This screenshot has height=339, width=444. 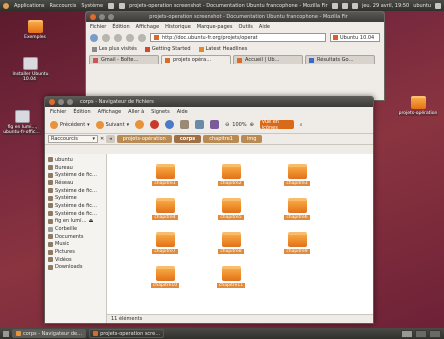 I want to click on desktop-icon-install-ubuntu: Installer Ubuntu 10.04, so click(x=30, y=69).